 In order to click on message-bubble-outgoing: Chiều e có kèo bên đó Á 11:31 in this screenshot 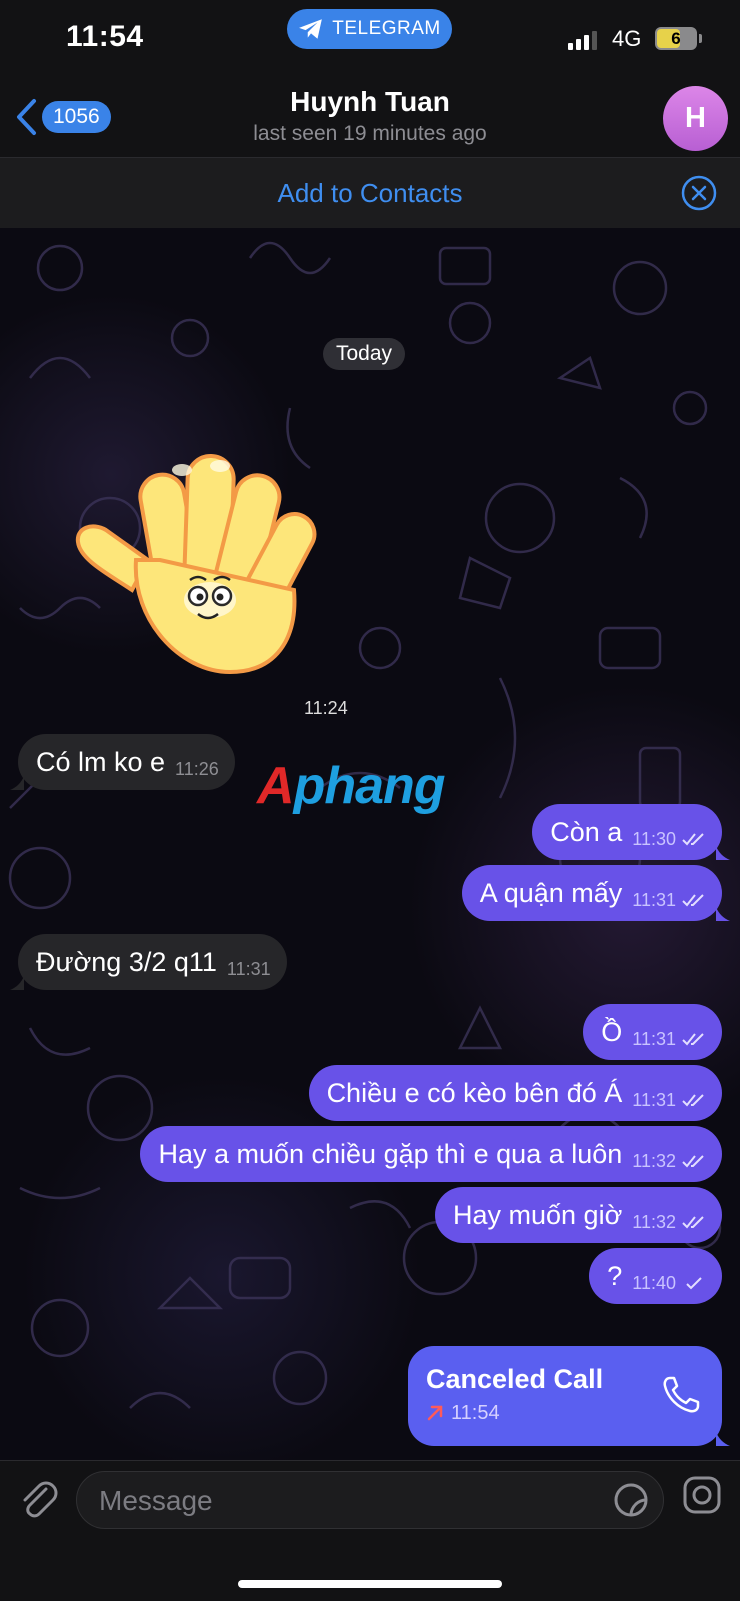, I will do `click(515, 1093)`.